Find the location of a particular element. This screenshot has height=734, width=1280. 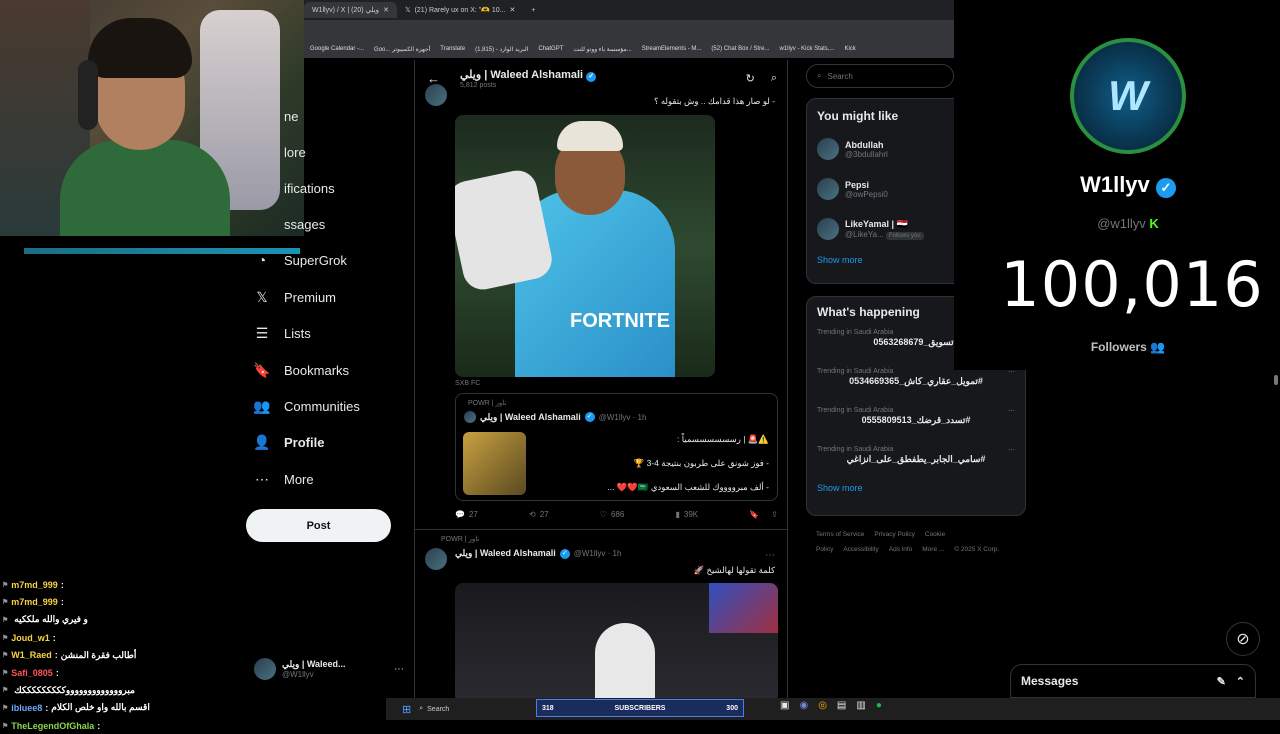

share-icon: ⇪ is located at coordinates (774, 514).